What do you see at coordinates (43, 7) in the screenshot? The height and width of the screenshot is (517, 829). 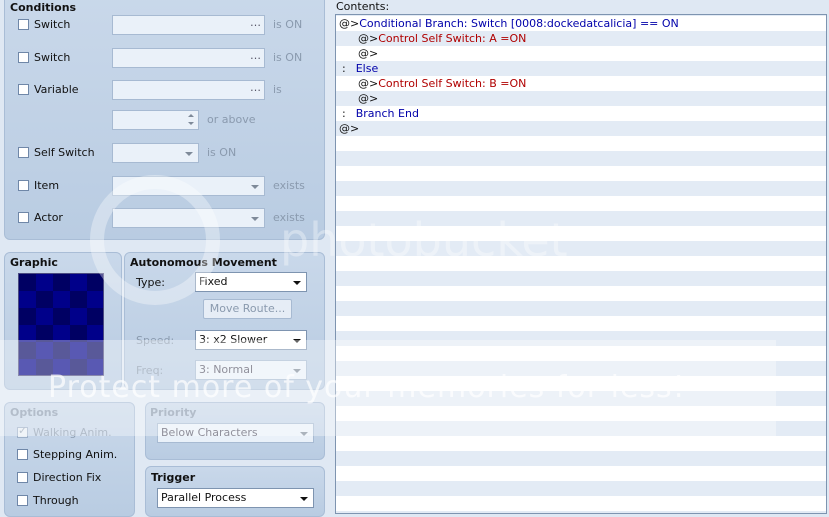 I see `conditions-title: Conditions` at bounding box center [43, 7].